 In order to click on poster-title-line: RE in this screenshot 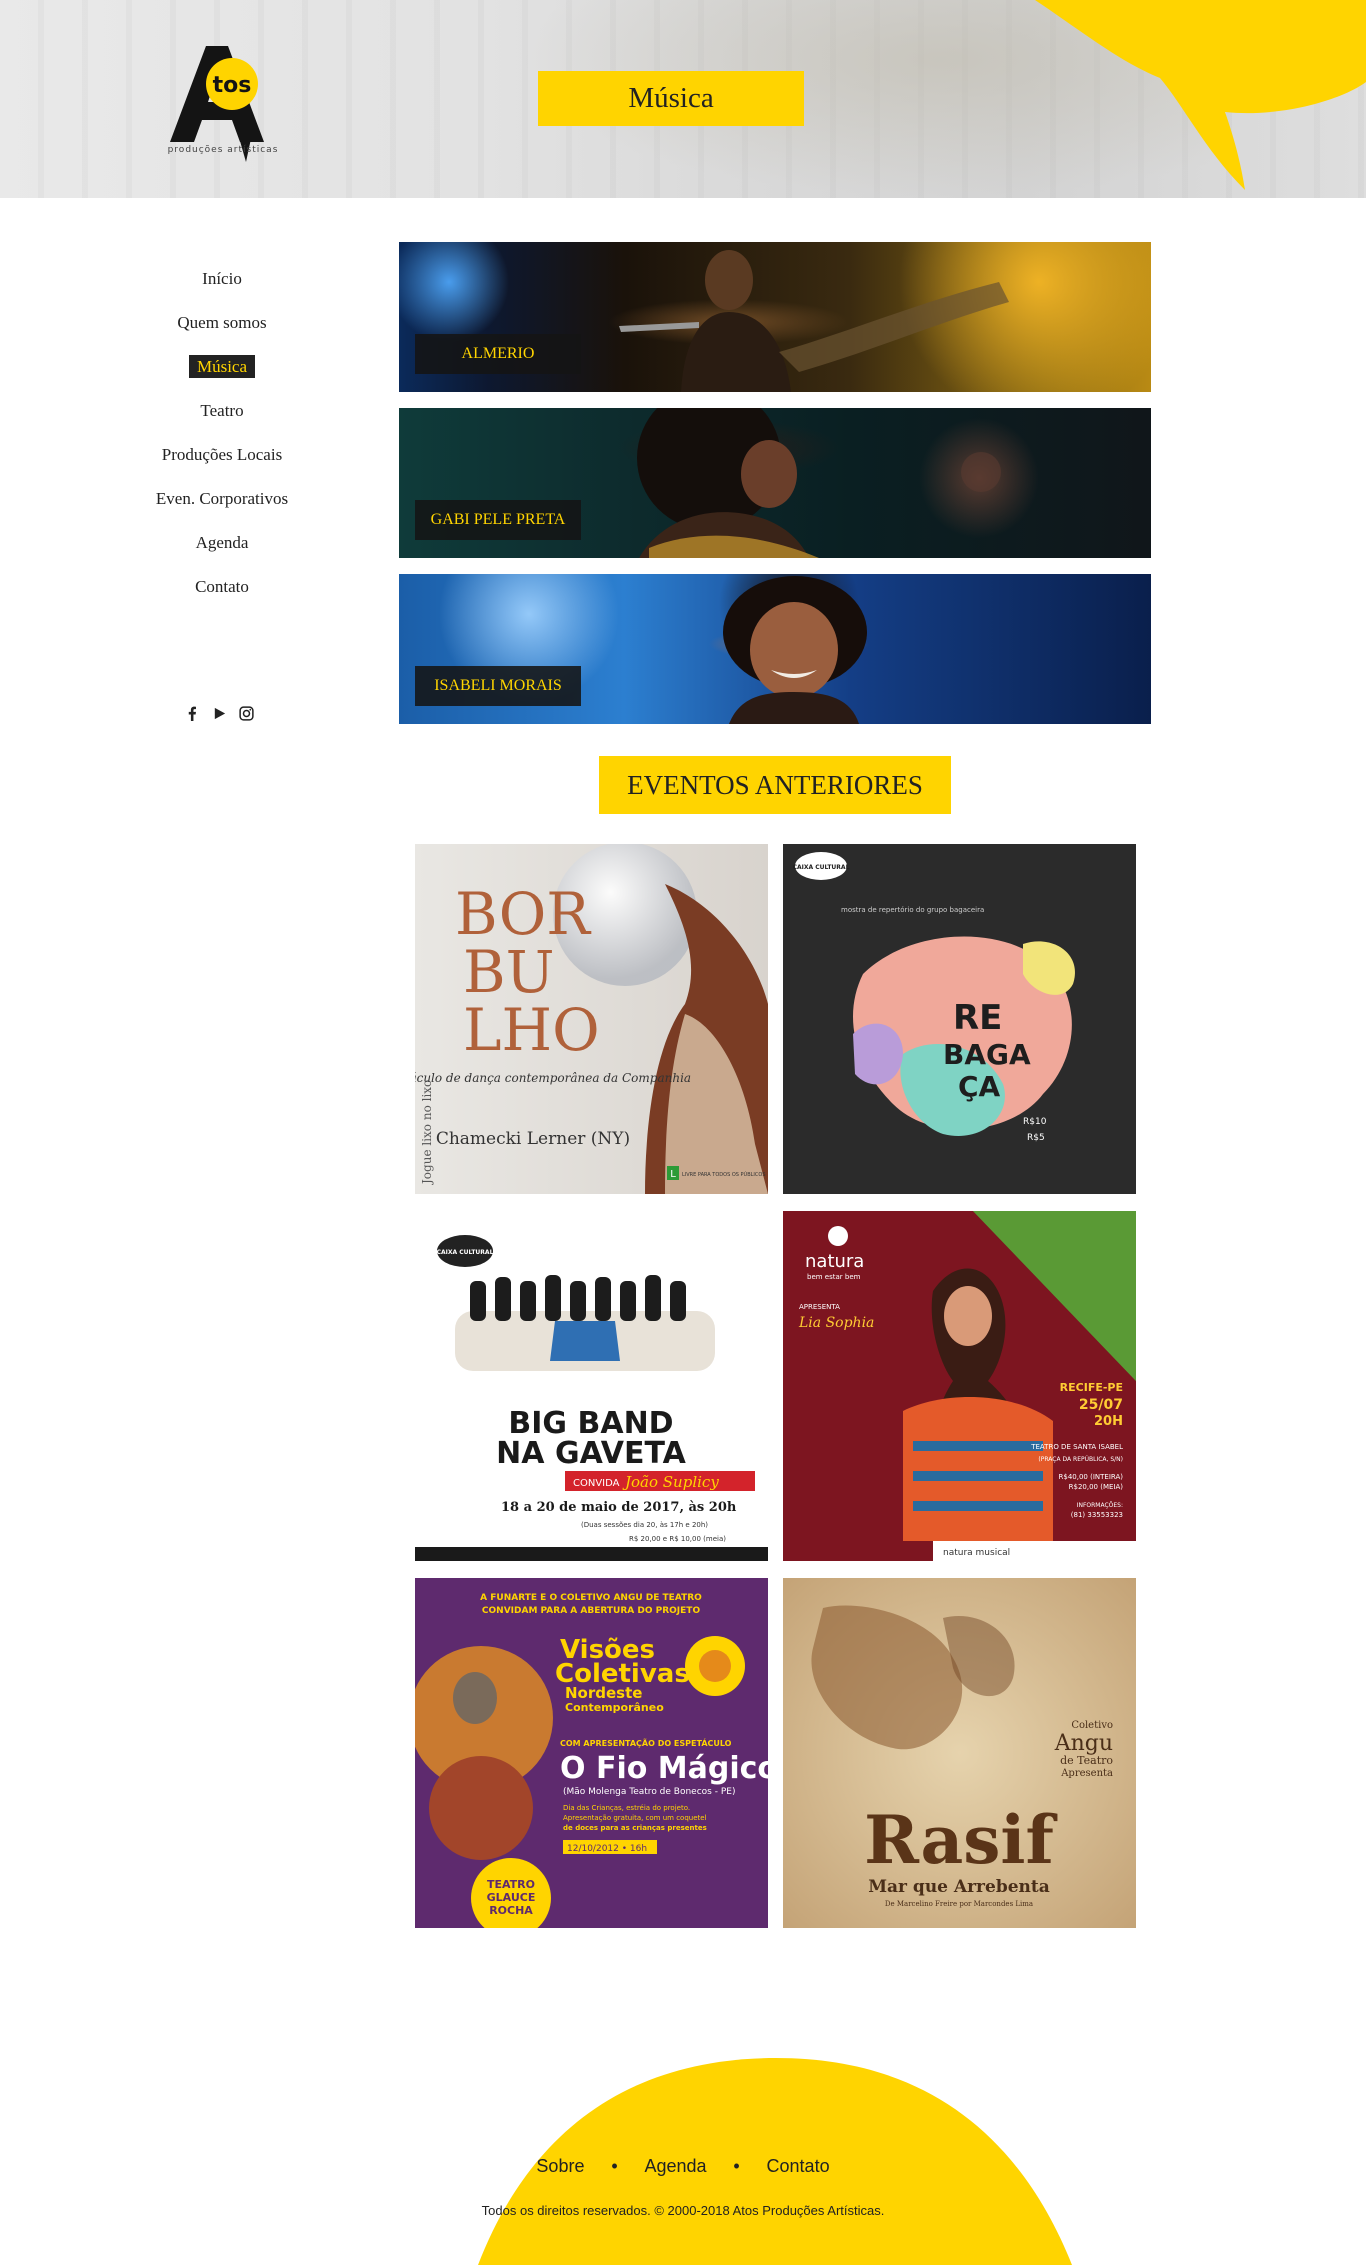, I will do `click(977, 1018)`.